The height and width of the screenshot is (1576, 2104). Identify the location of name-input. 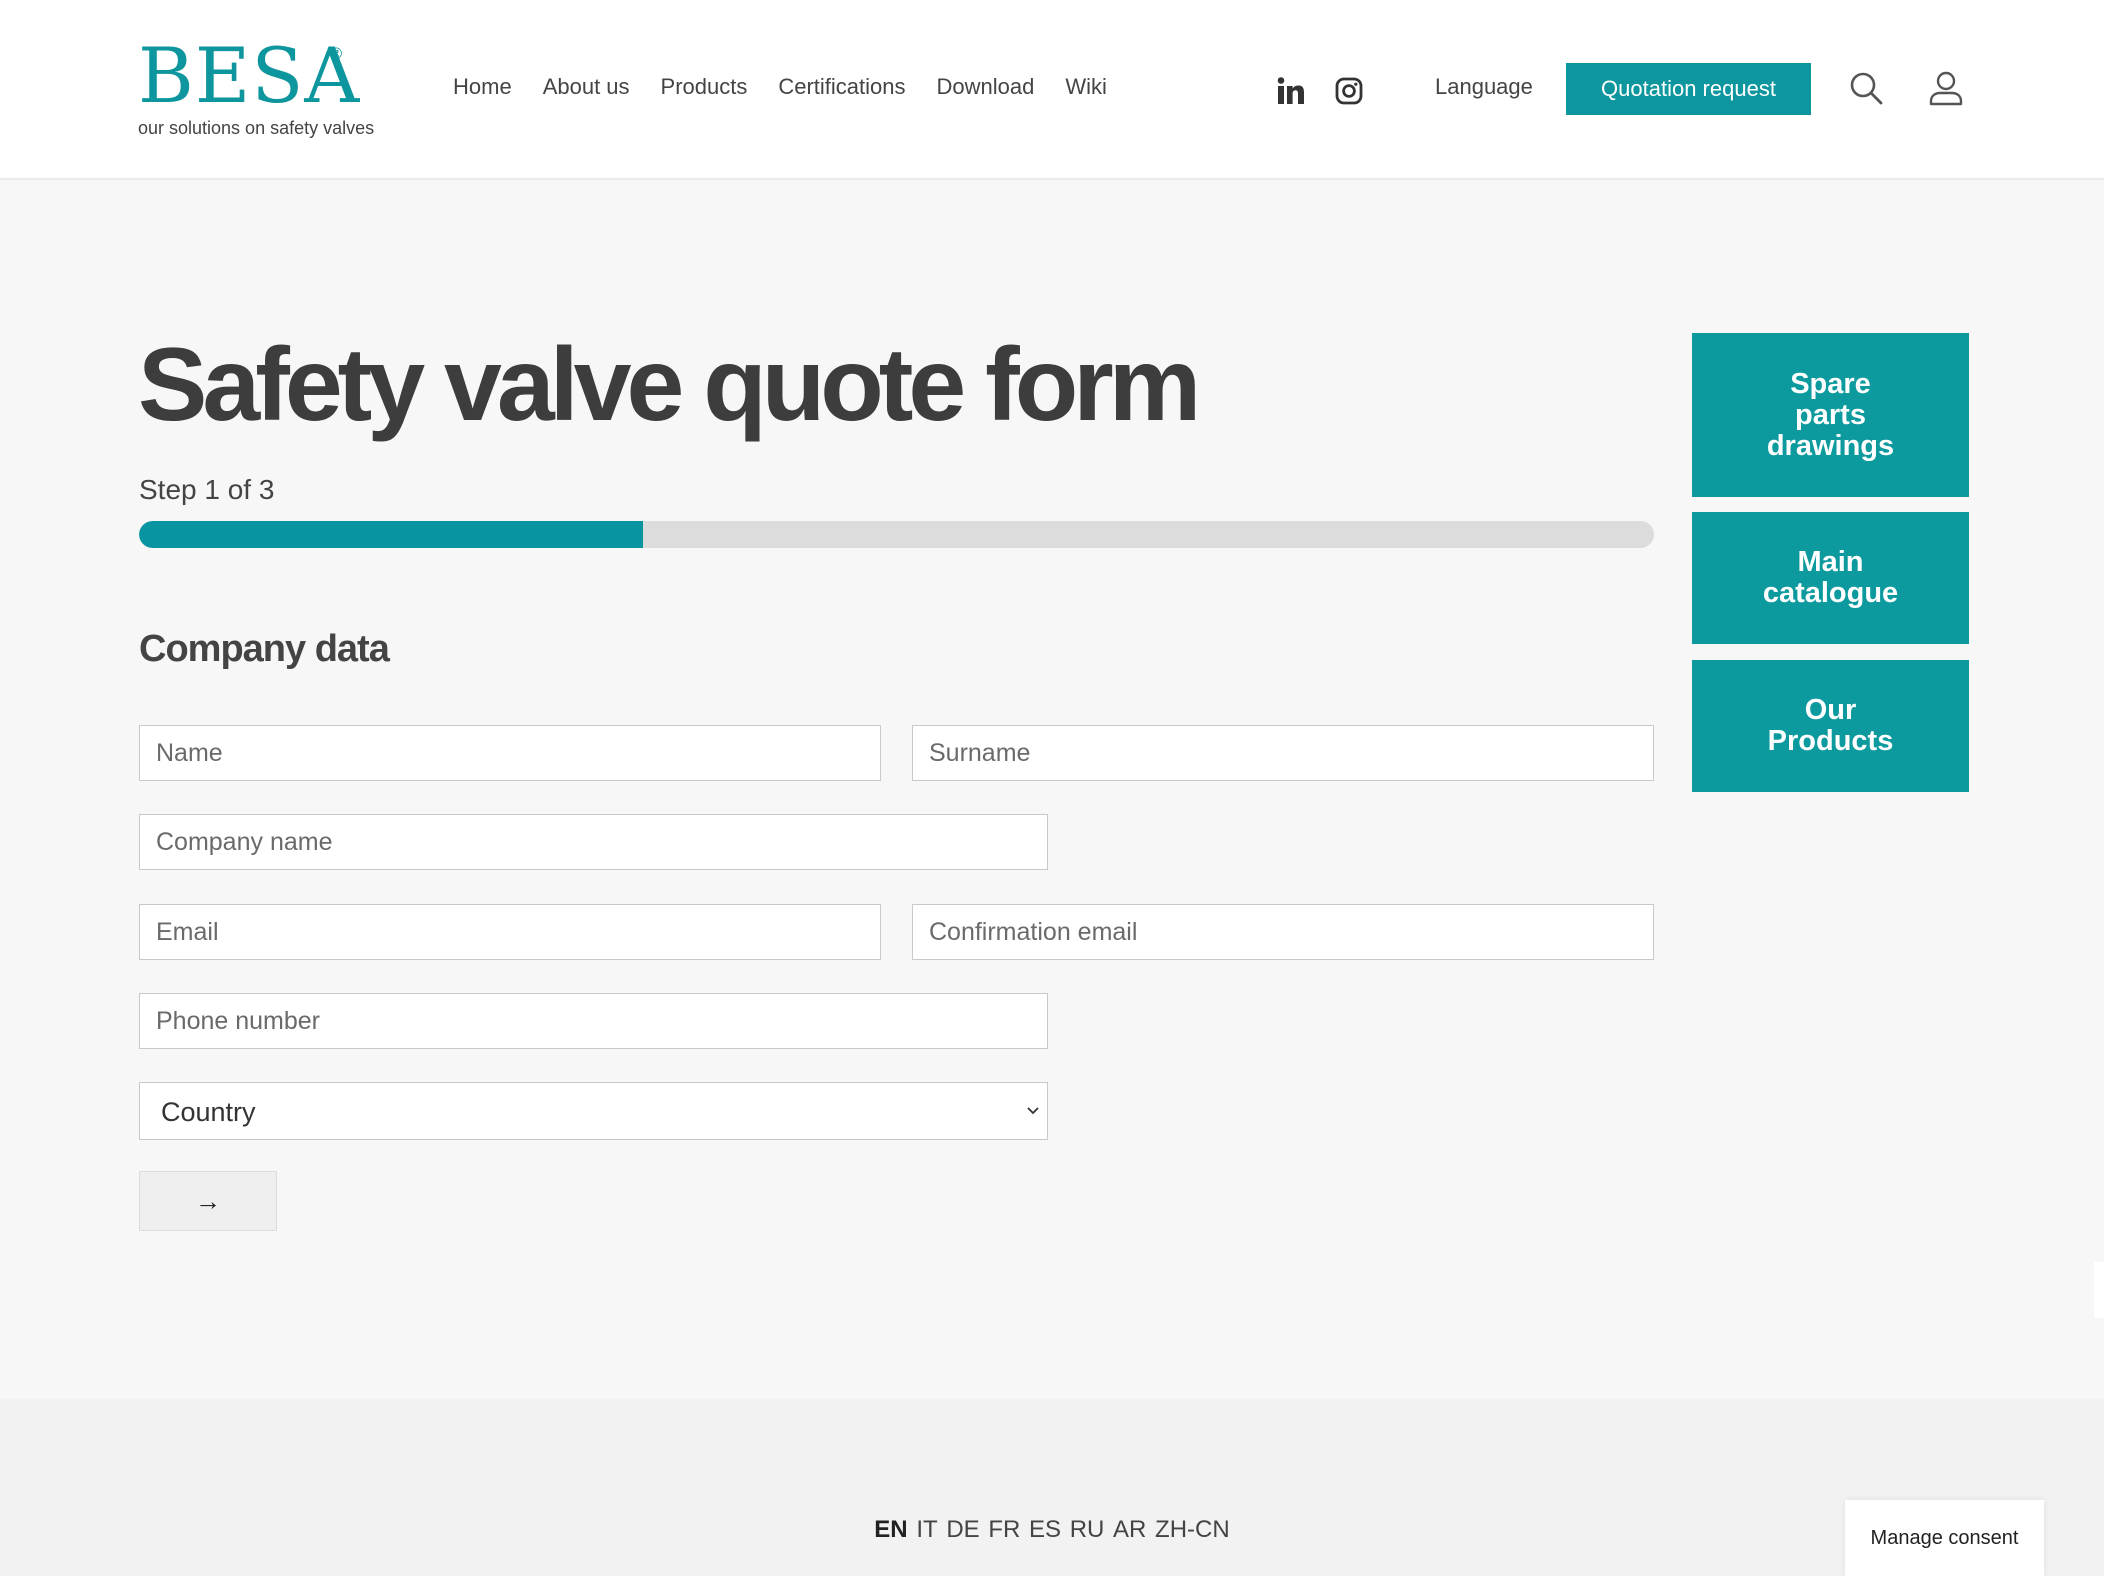
(510, 753).